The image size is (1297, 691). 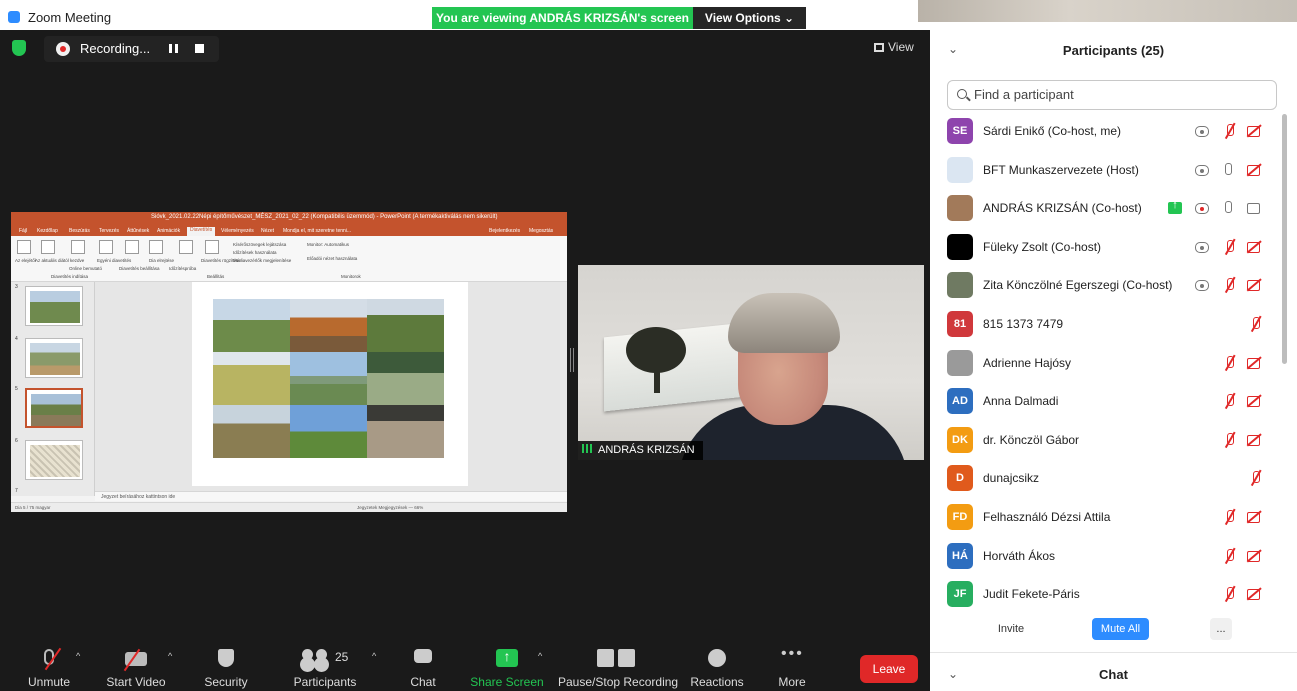 What do you see at coordinates (1108, 131) in the screenshot?
I see `participant-row: SE Sárdi Enikő (Co-host, me)` at bounding box center [1108, 131].